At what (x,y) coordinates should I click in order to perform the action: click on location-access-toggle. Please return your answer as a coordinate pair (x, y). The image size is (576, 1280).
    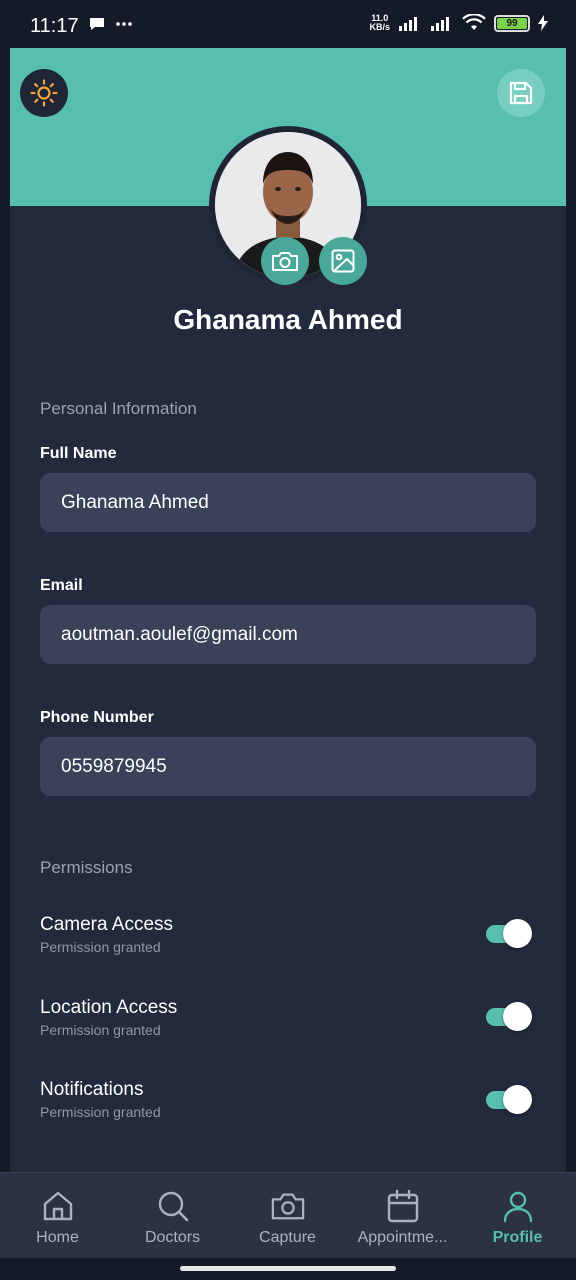
    Looking at the image, I should click on (509, 1016).